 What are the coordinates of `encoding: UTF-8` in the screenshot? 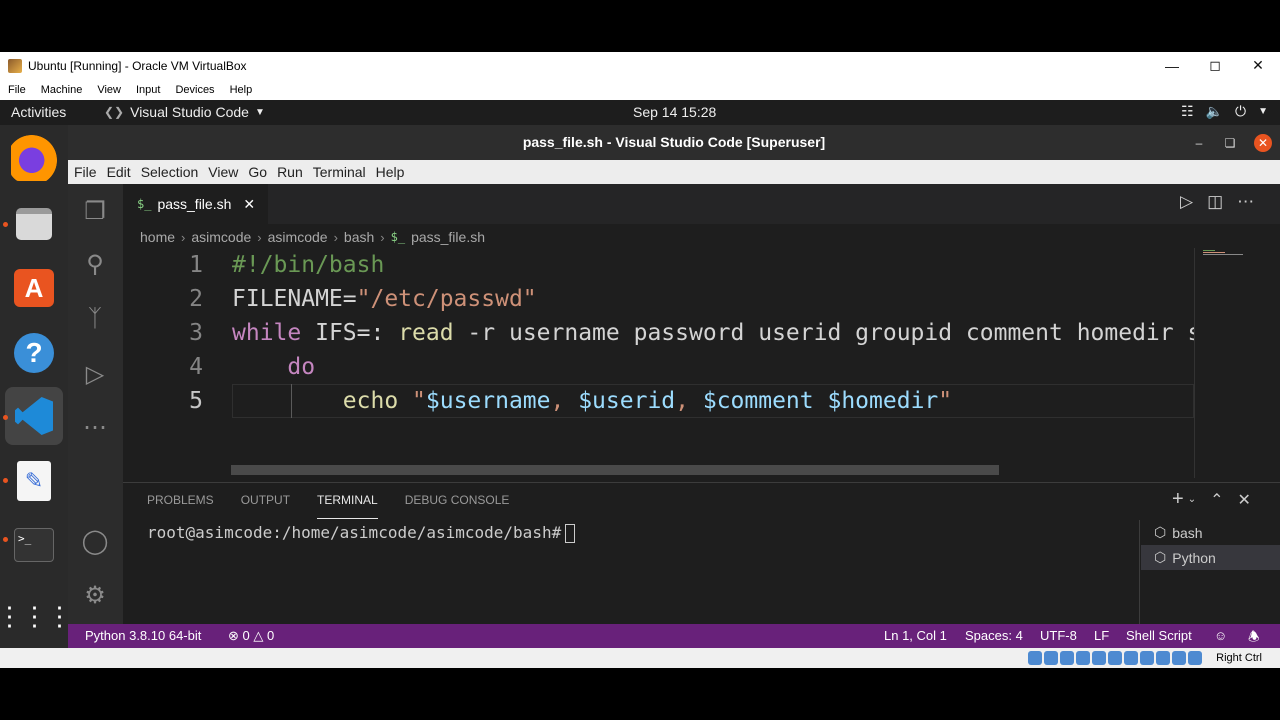 It's located at (1058, 635).